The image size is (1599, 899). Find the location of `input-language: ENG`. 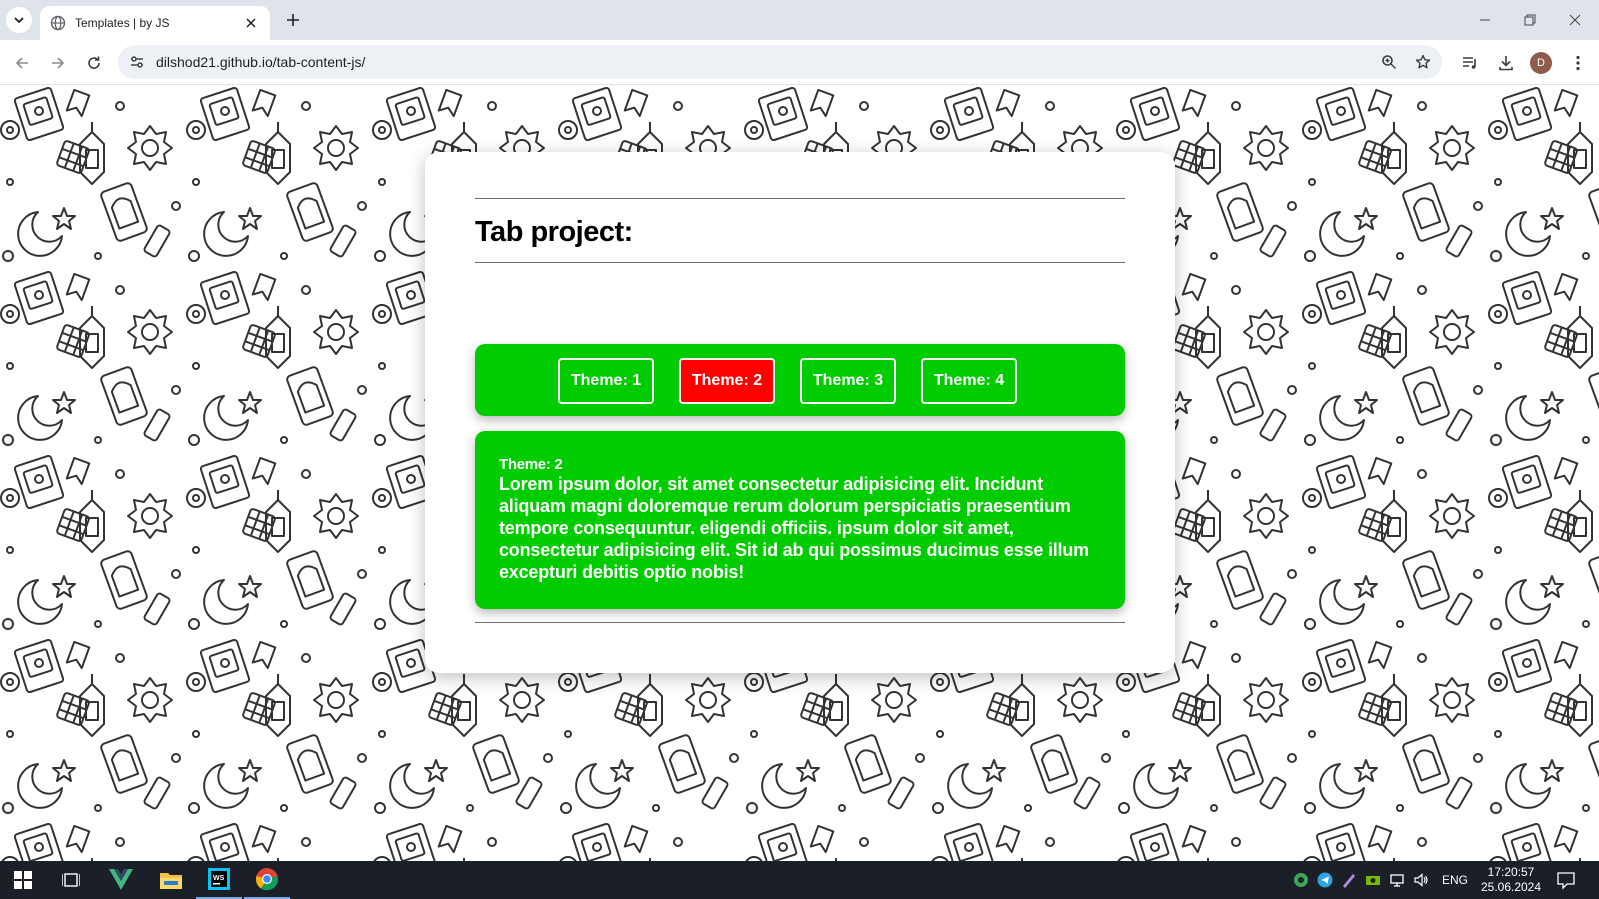

input-language: ENG is located at coordinates (1455, 880).